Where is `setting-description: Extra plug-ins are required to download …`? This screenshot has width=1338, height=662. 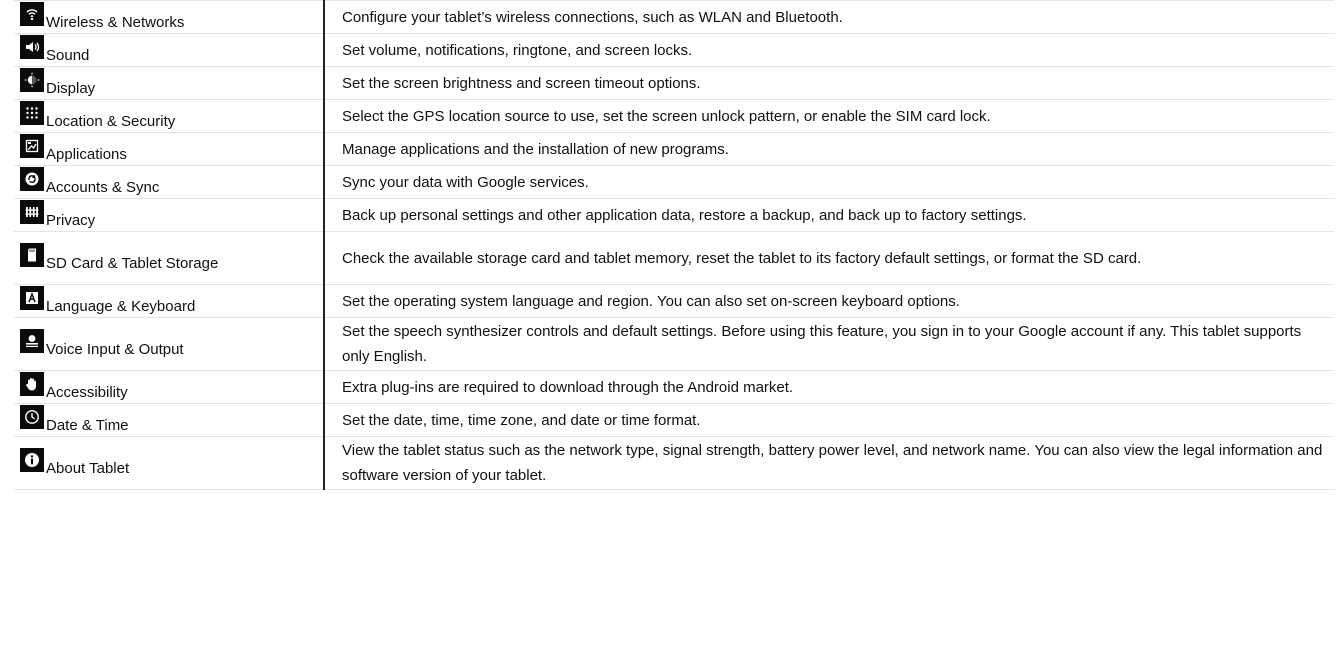
setting-description: Extra plug-ins are required to download … is located at coordinates (568, 387).